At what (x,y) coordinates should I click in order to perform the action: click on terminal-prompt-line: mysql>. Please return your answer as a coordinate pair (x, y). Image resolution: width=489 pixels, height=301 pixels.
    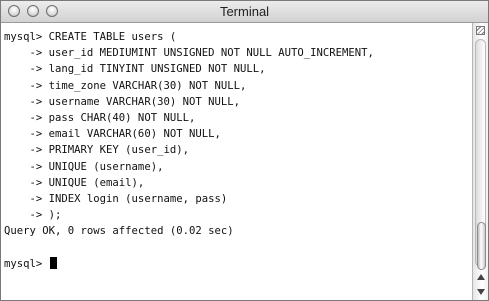
    Looking at the image, I should click on (189, 264).